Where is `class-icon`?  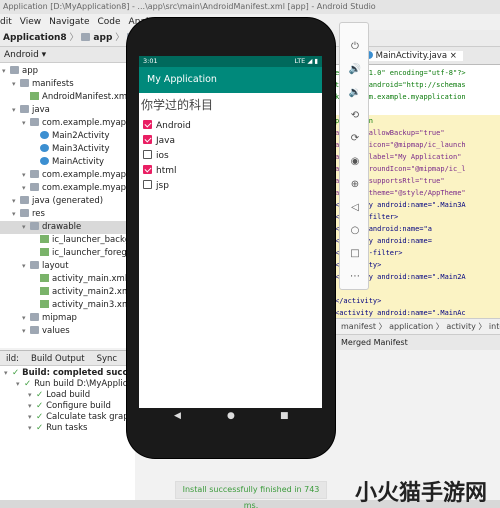 class-icon is located at coordinates (44, 135).